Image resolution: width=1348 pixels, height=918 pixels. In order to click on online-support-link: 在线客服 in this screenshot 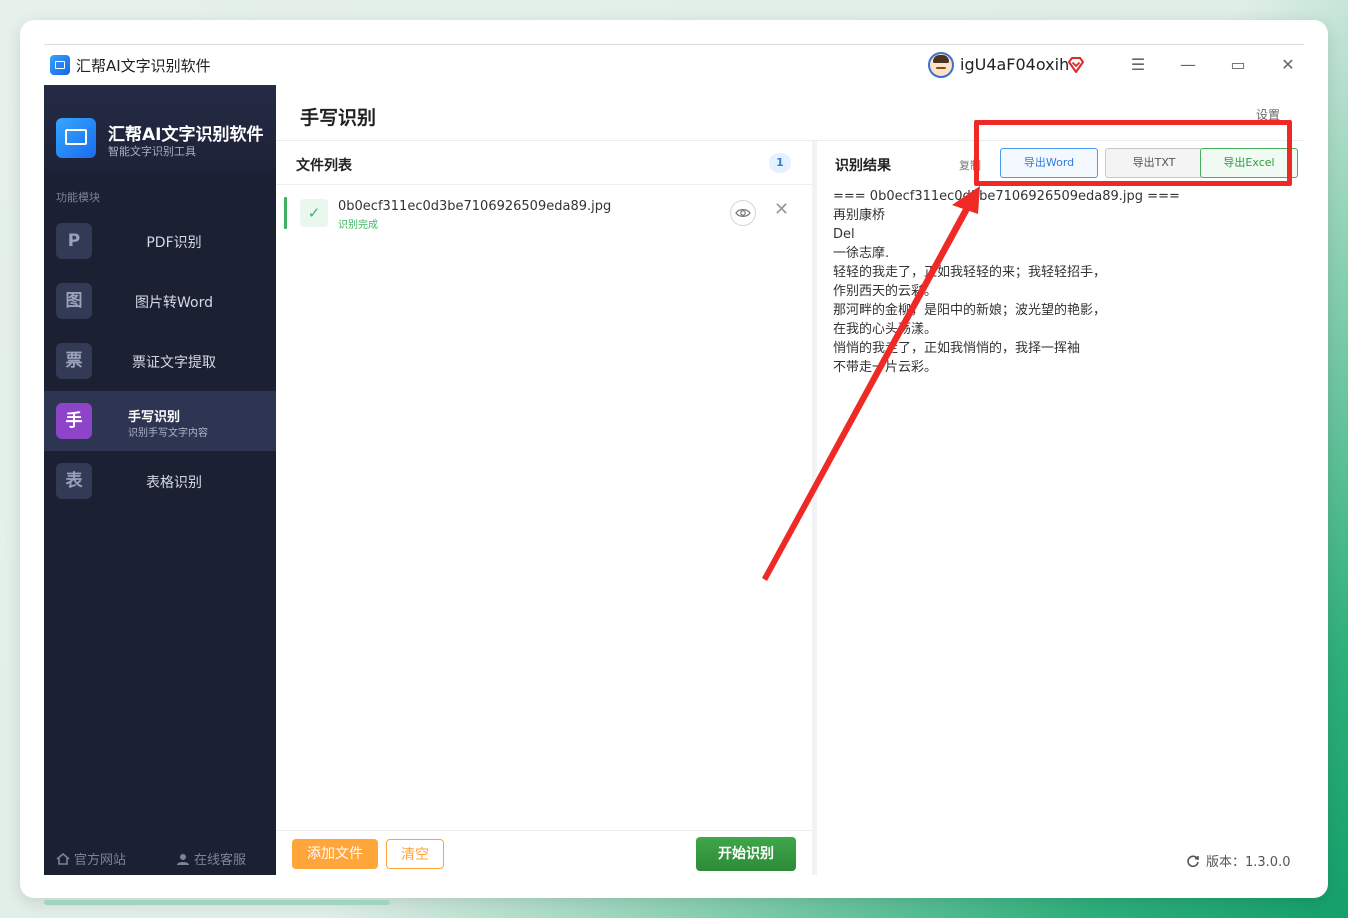, I will do `click(211, 858)`.